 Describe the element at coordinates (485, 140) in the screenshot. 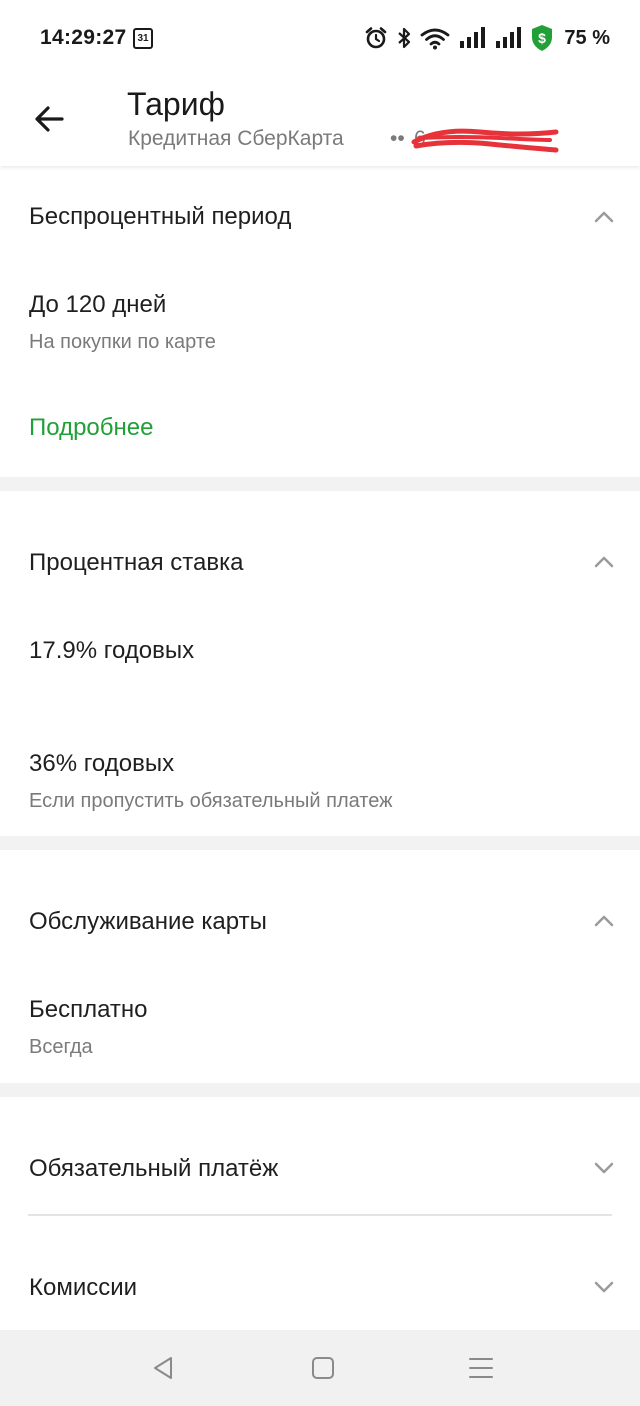

I see `redaction-scribble` at that location.